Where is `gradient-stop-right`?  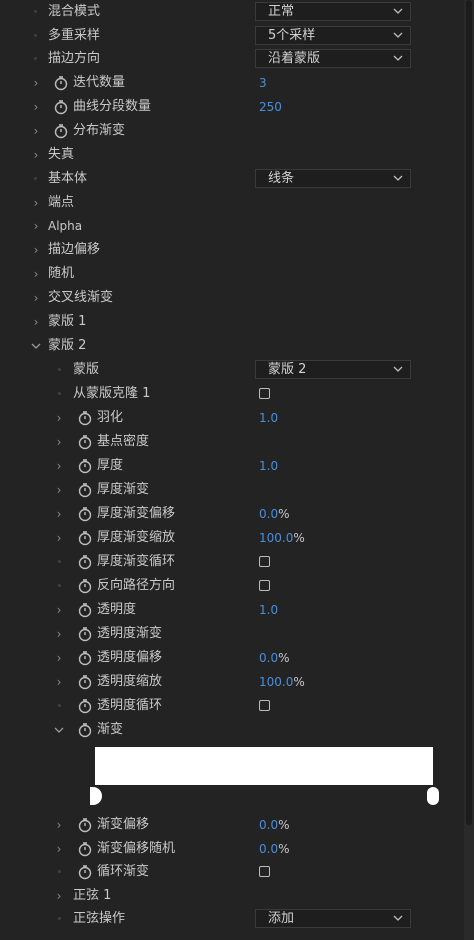 gradient-stop-right is located at coordinates (433, 796).